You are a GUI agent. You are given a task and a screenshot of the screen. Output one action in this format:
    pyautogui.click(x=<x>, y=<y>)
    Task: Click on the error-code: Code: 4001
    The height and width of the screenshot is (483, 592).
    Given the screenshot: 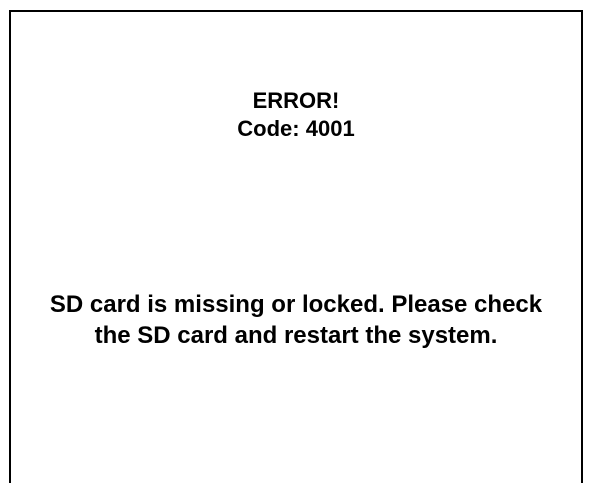 What is the action you would take?
    pyautogui.click(x=296, y=128)
    